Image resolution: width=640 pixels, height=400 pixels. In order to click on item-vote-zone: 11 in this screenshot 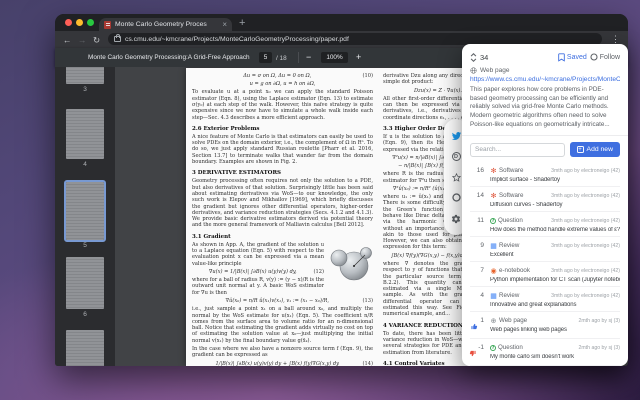, I will do `click(478, 224)`.